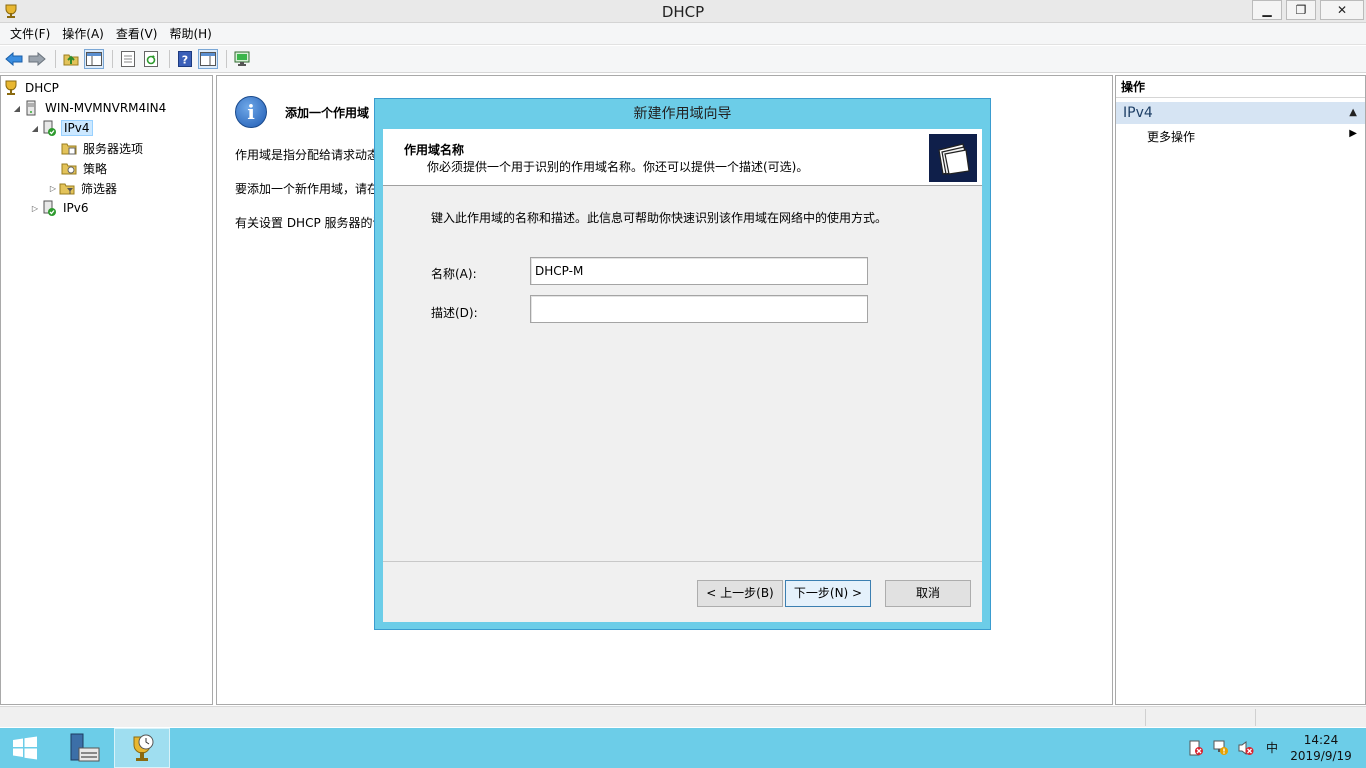 Image resolution: width=1366 pixels, height=768 pixels. I want to click on menu-view: 查看(V), so click(137, 34).